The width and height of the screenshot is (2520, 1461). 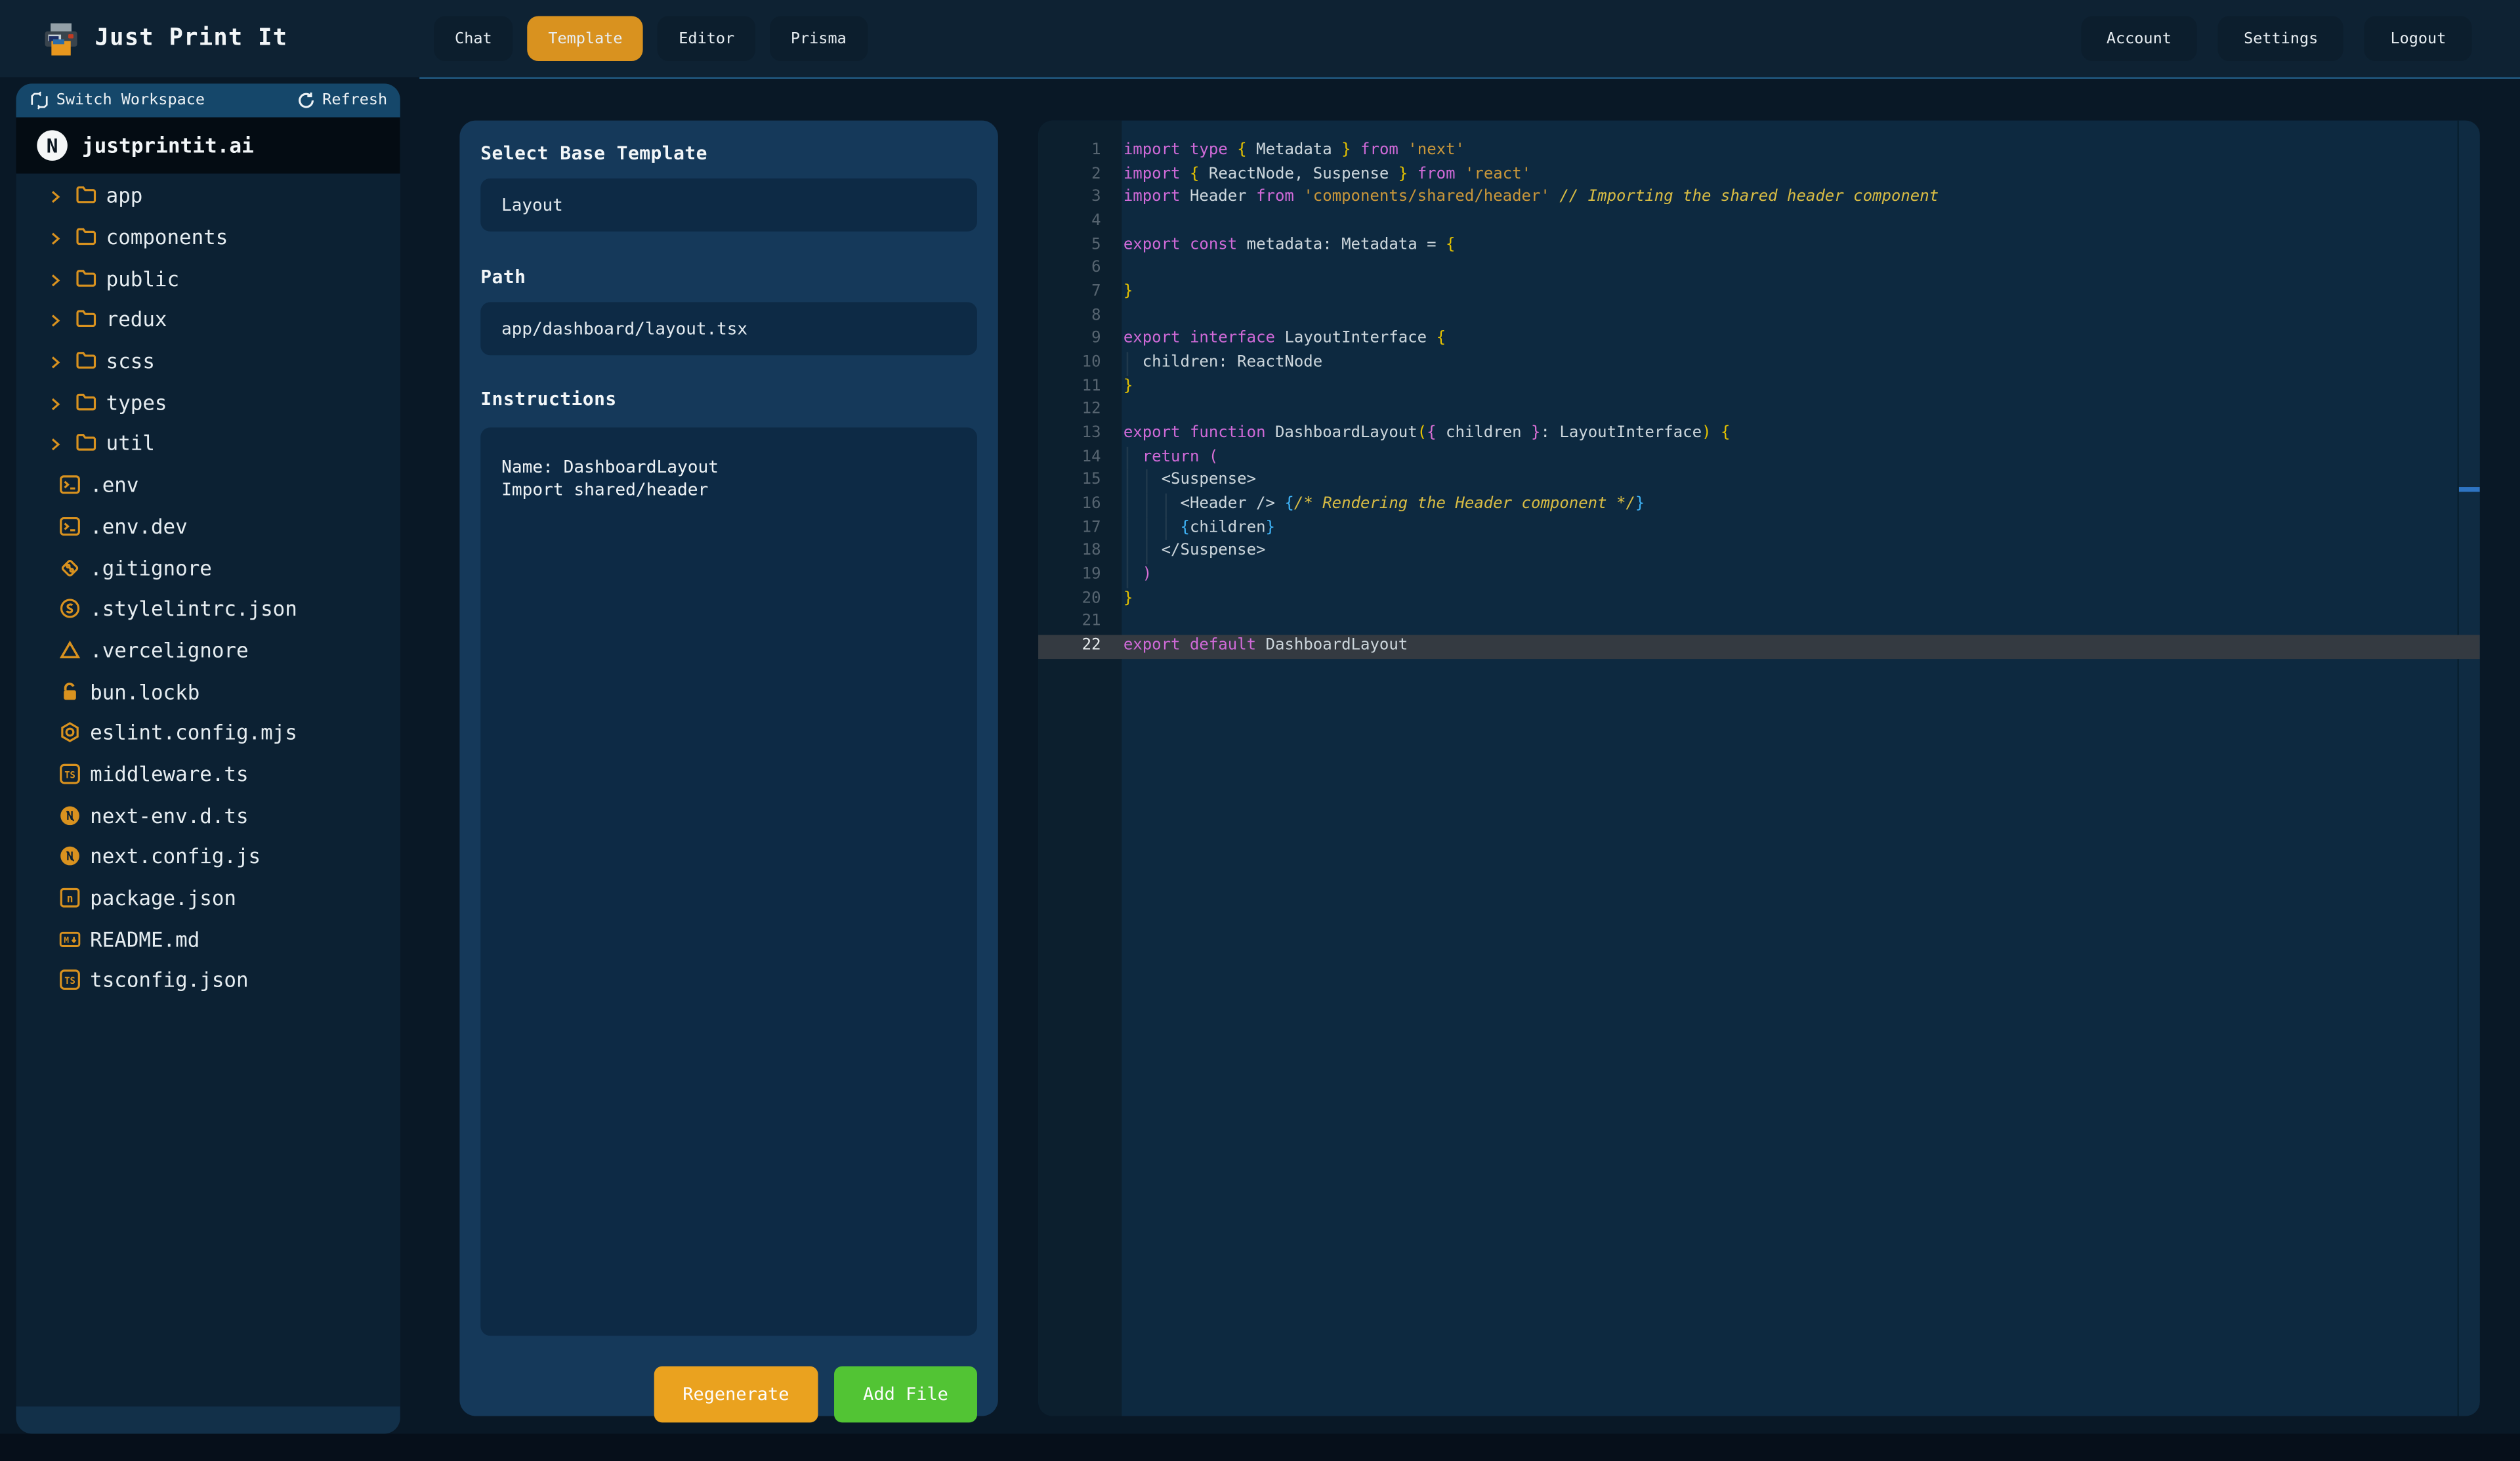 I want to click on folder-label: types, so click(x=136, y=402).